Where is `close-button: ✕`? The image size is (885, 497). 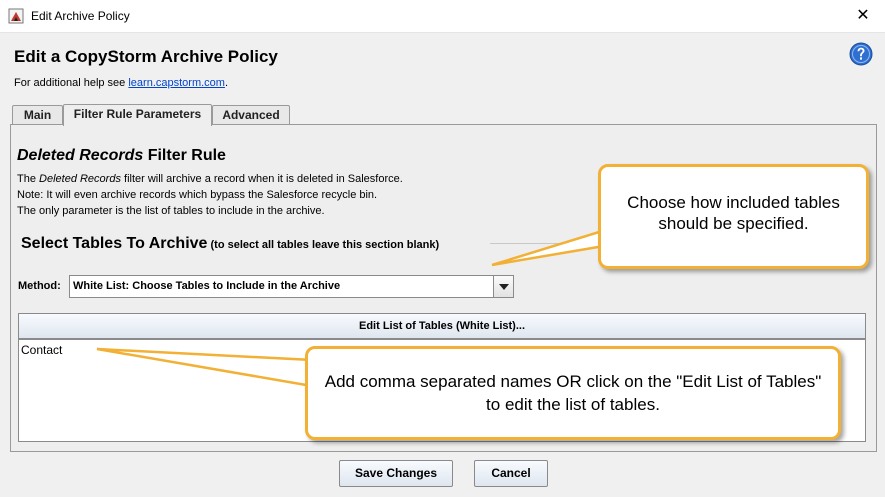 close-button: ✕ is located at coordinates (863, 16).